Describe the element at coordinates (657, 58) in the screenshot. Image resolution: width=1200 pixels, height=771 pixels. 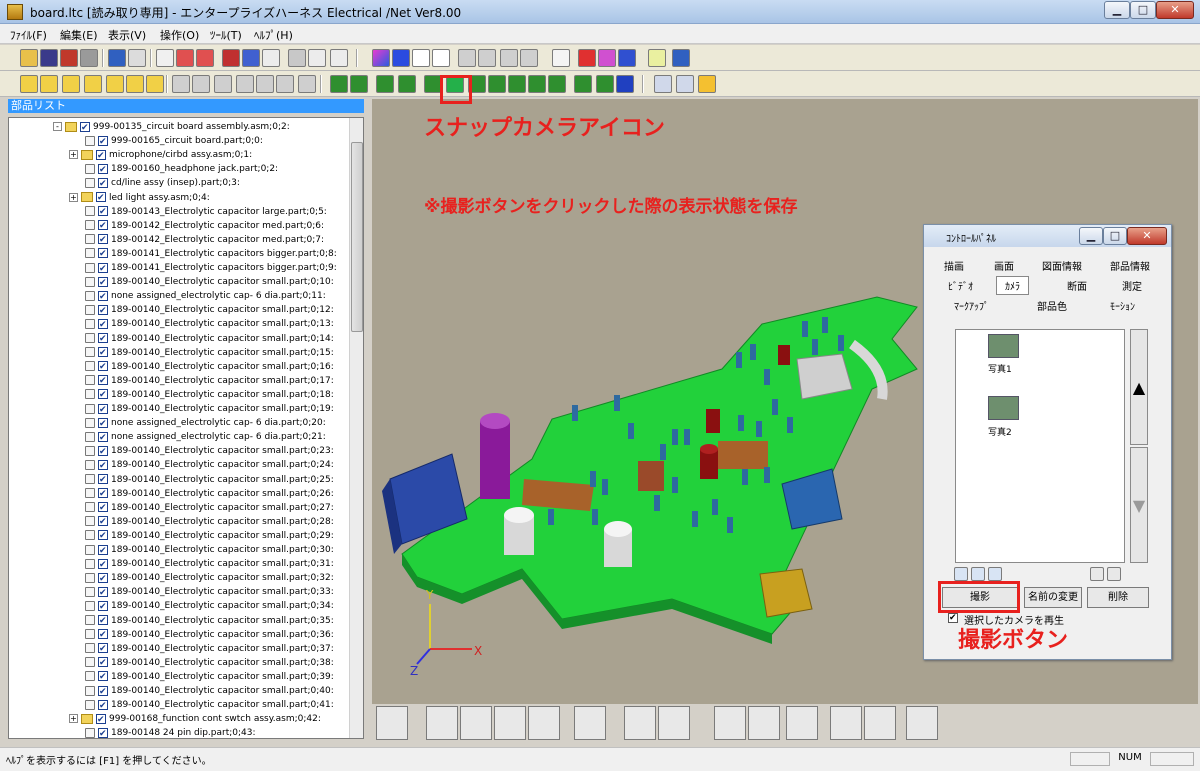
I see `tv-icon` at that location.